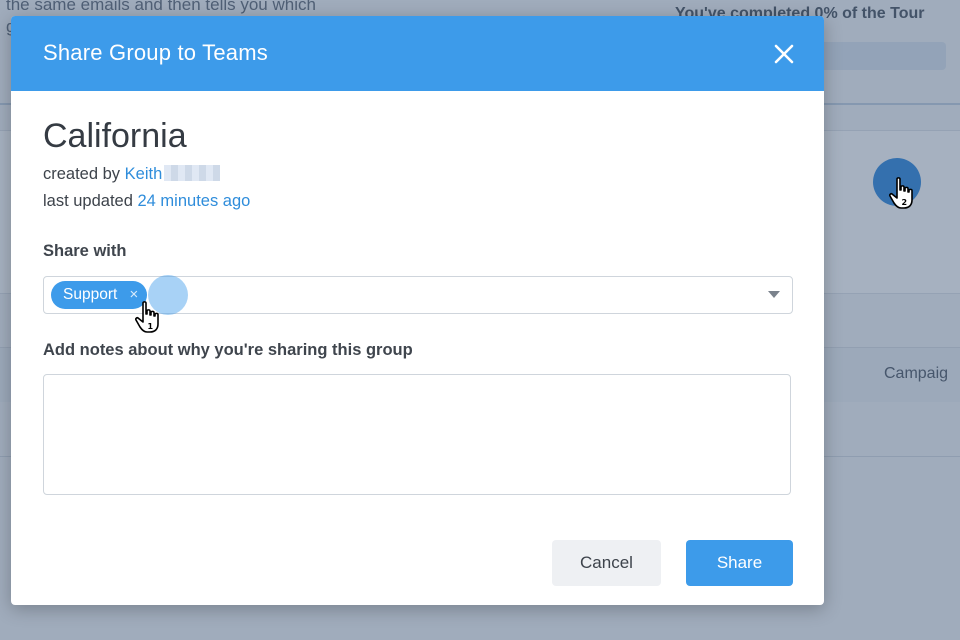  I want to click on last-updated-label: last updated, so click(88, 201).